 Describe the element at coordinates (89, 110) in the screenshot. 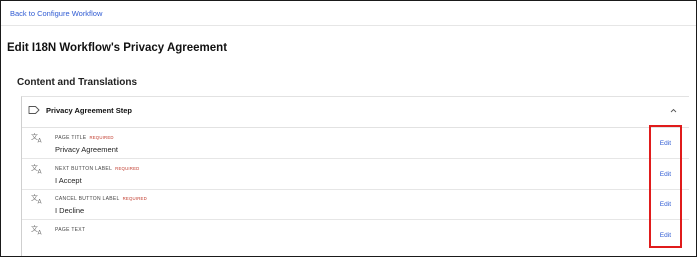

I see `accordion-title: Privacy Agreement Step` at that location.